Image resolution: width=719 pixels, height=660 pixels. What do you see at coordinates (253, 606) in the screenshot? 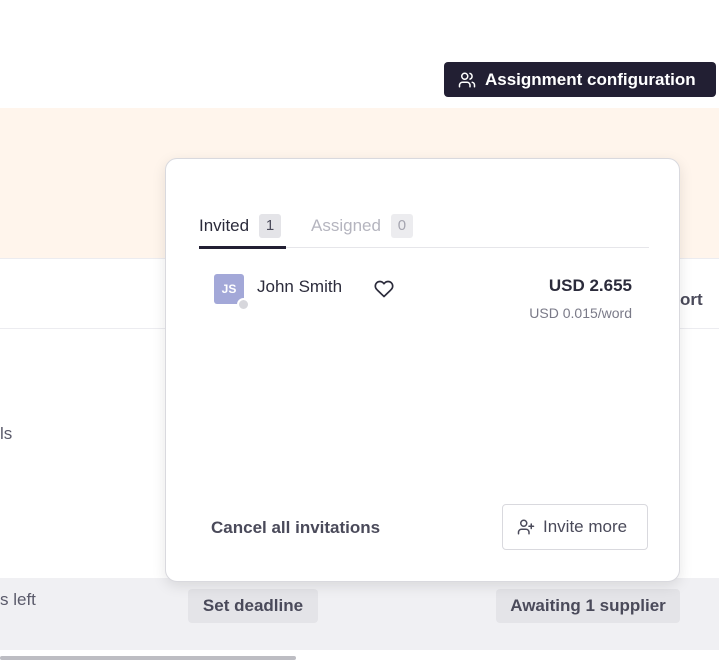
I see `set-deadline-button: Set deadline` at bounding box center [253, 606].